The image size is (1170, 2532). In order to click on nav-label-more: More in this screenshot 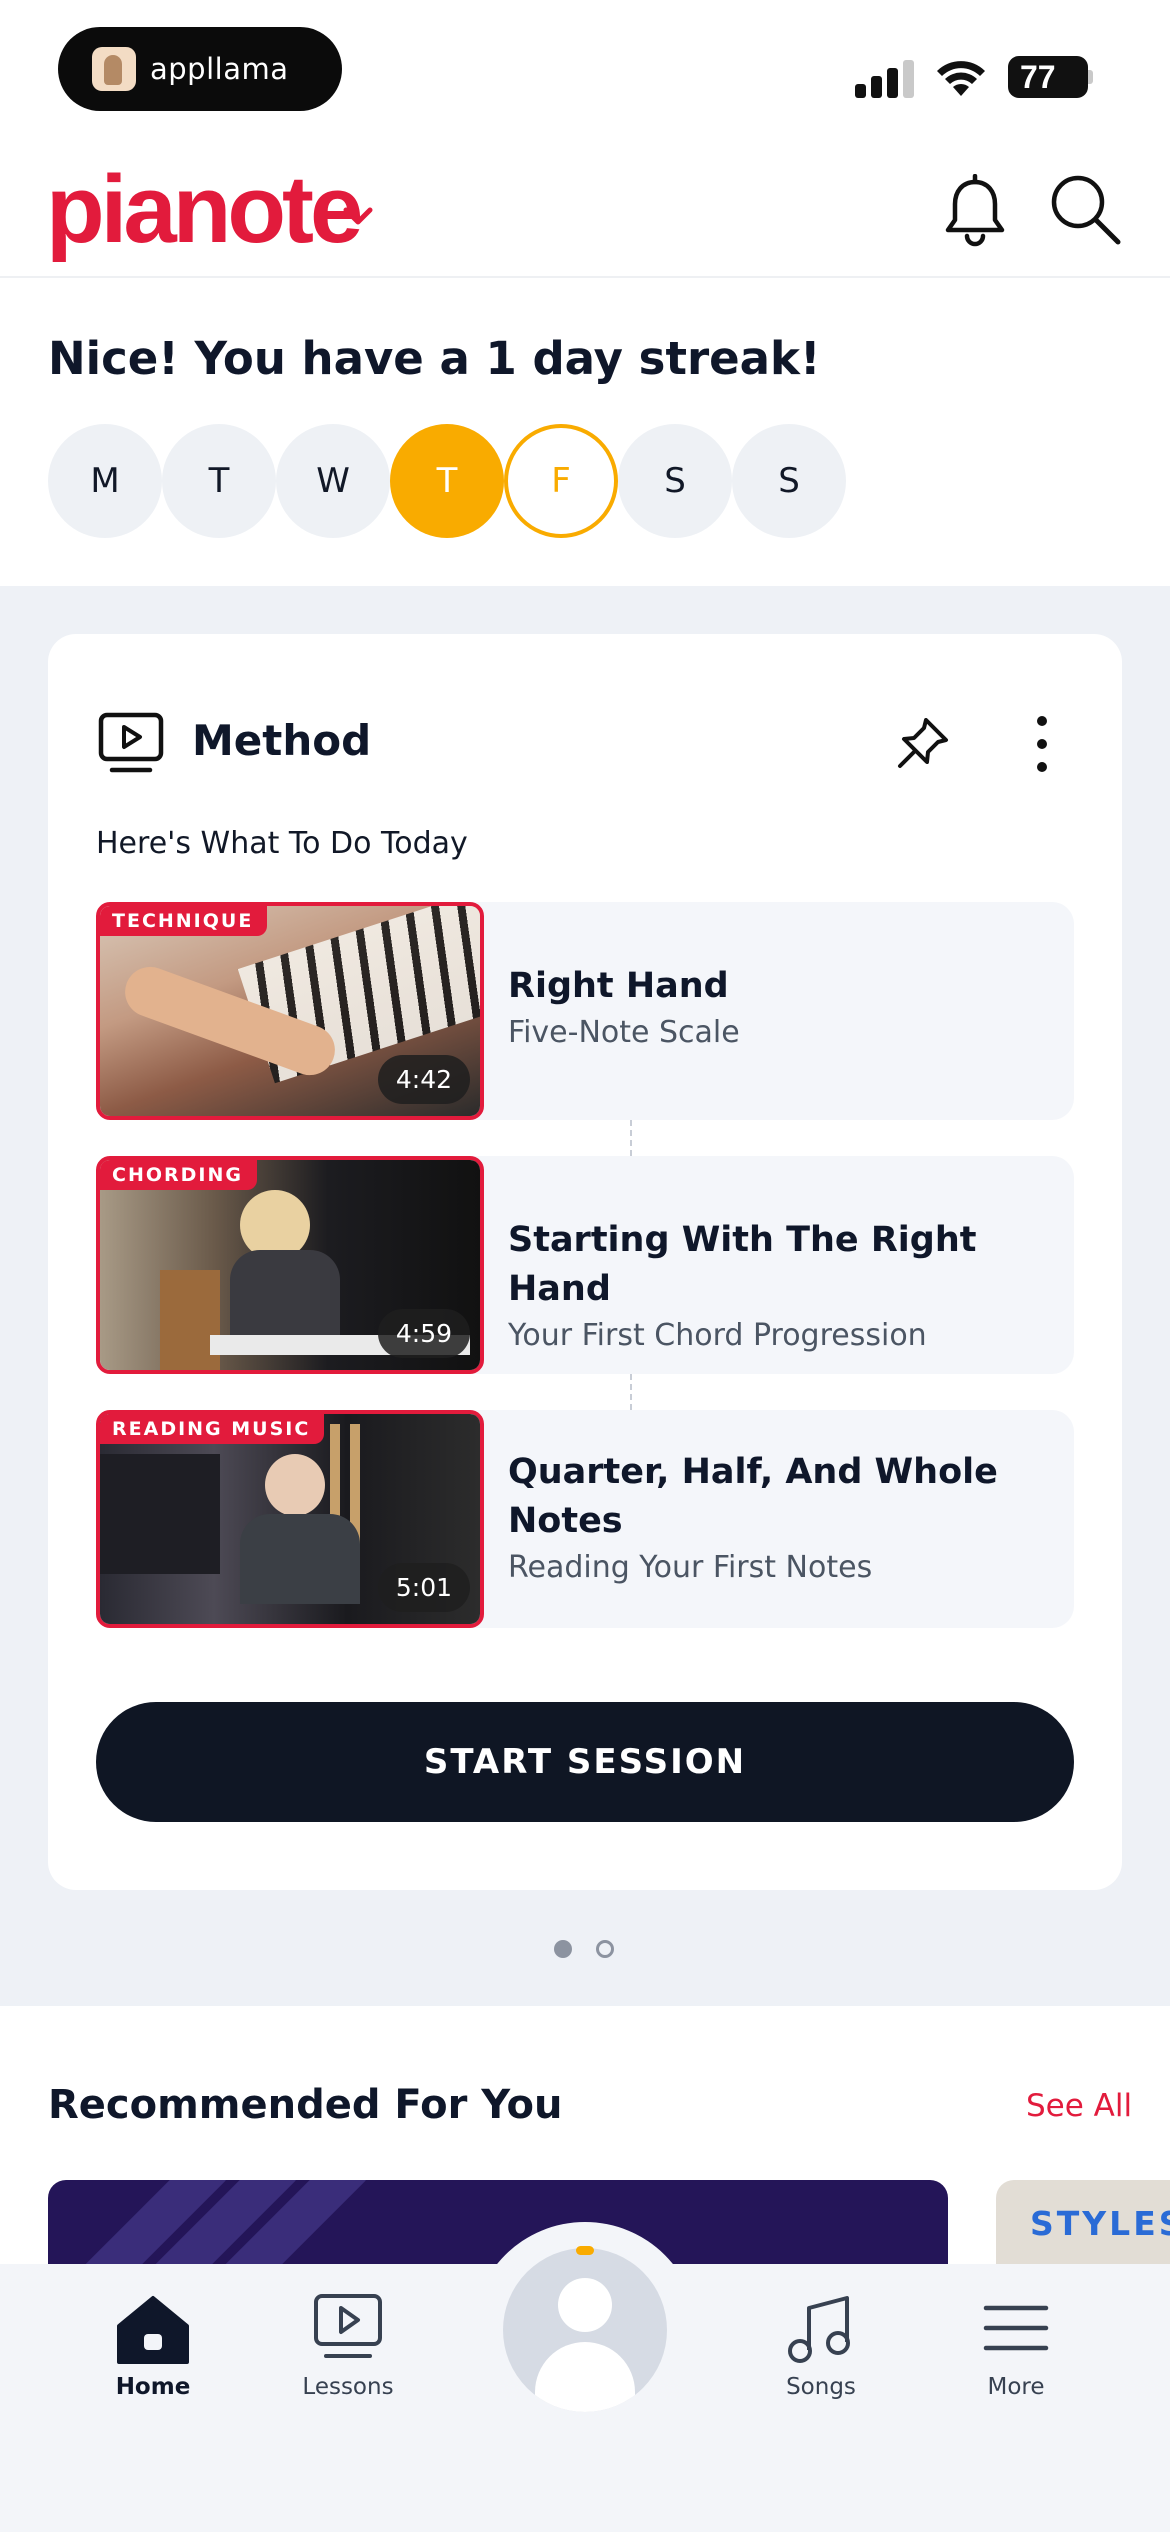, I will do `click(1016, 2387)`.